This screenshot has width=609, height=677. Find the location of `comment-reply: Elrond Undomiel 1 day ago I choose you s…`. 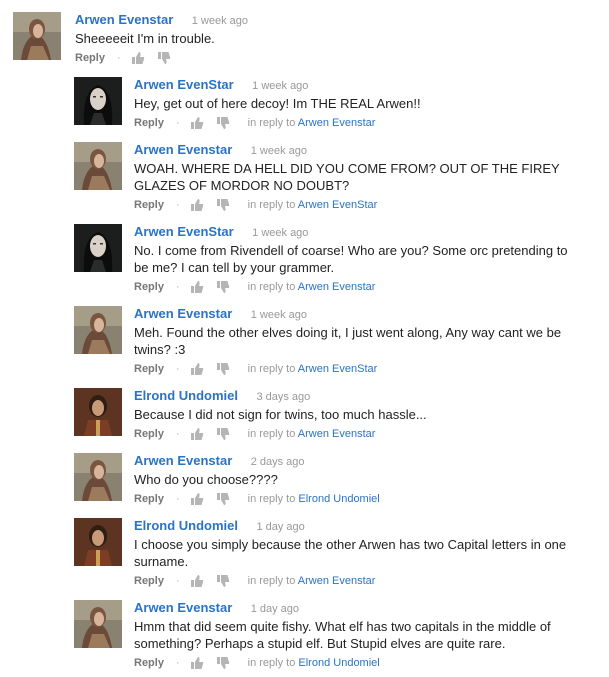

comment-reply: Elrond Undomiel 1 day ago I choose you s… is located at coordinates (334, 553).